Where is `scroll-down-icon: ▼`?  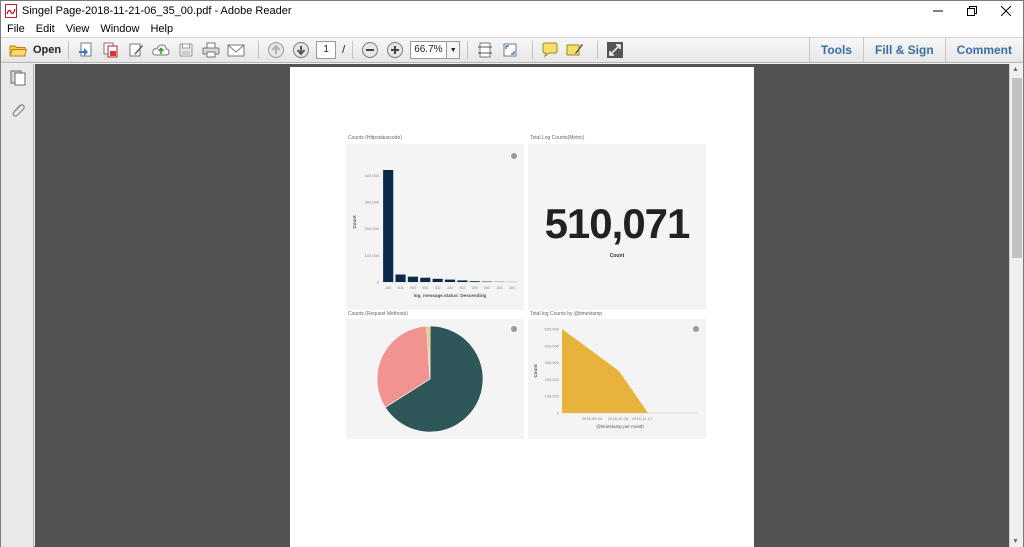 scroll-down-icon: ▼ is located at coordinates (1015, 541).